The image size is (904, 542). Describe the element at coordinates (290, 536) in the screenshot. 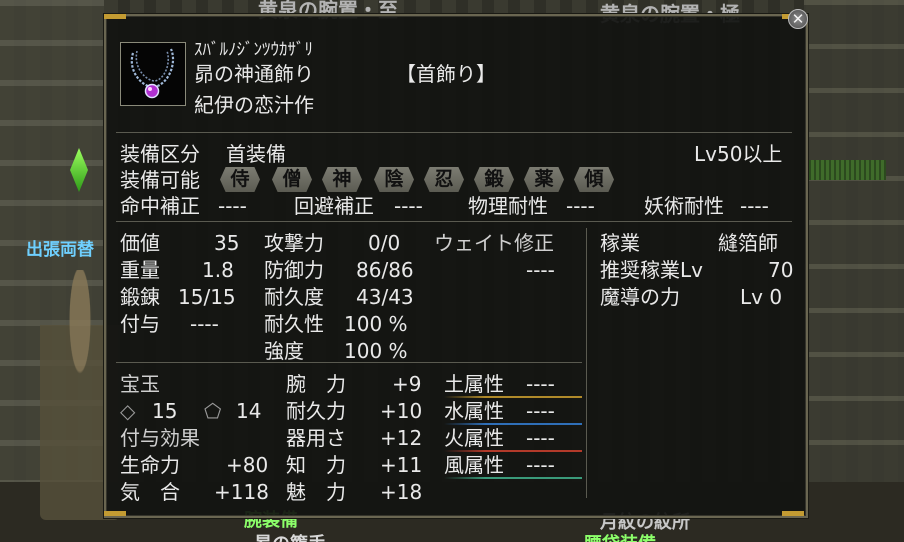

I see `bg-menu-gauntlet: 昴の籠手` at that location.